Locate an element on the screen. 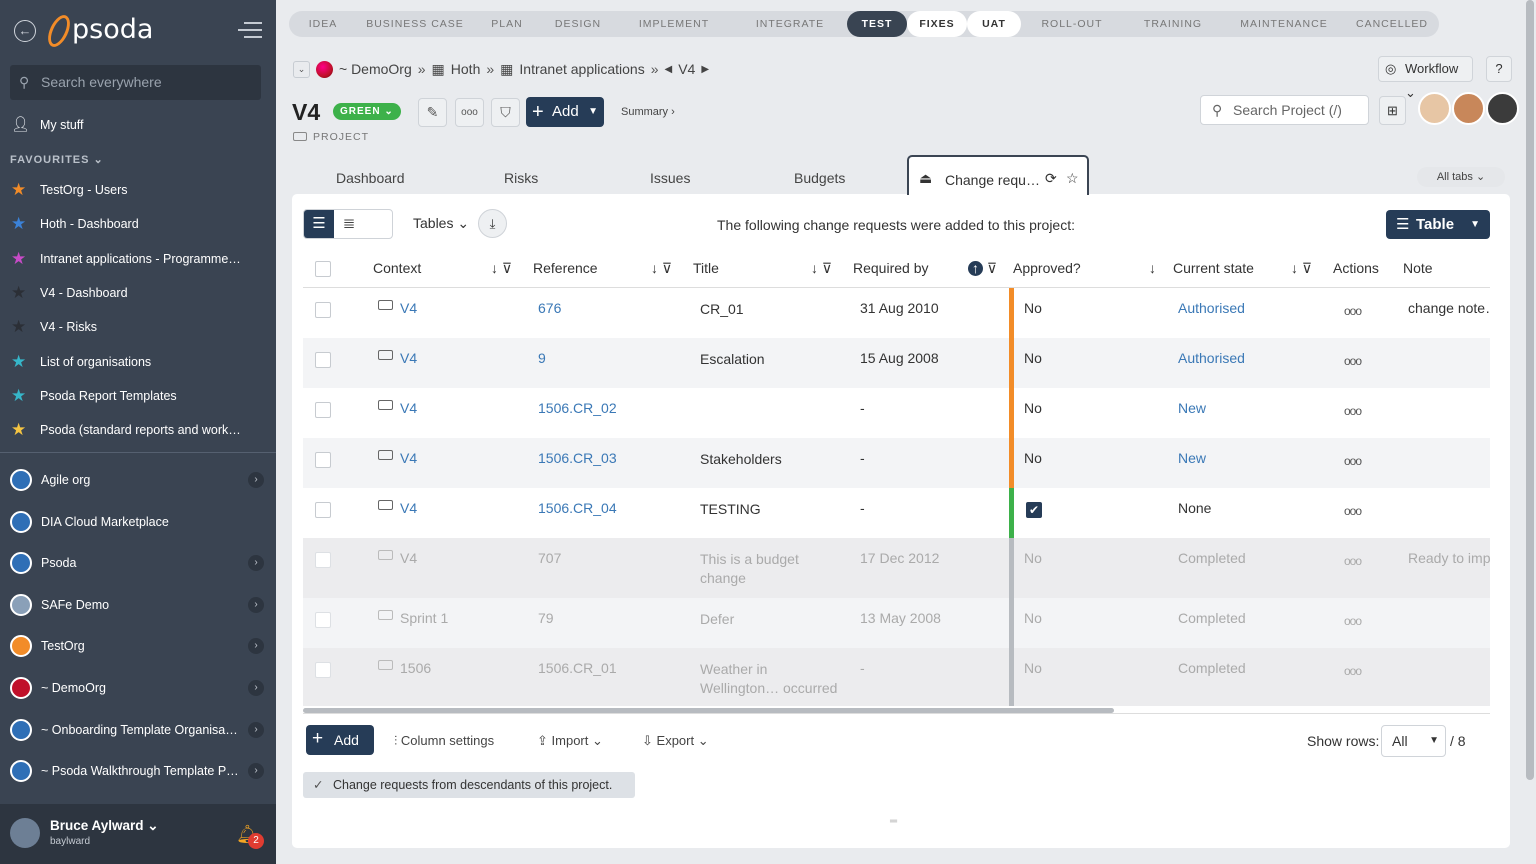 The width and height of the screenshot is (1536, 864). phase-roll-out: ROLL-OUT is located at coordinates (1072, 24).